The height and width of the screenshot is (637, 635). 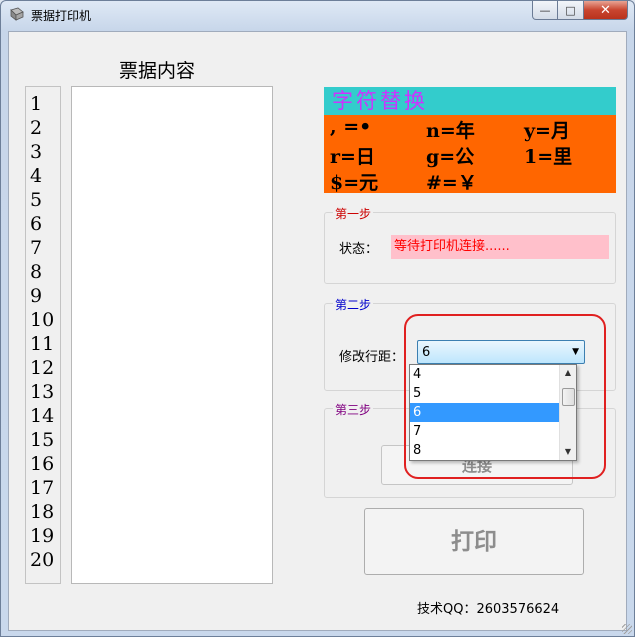 I want to click on legend-row-2: r=日 g=公 1=里, so click(x=470, y=155).